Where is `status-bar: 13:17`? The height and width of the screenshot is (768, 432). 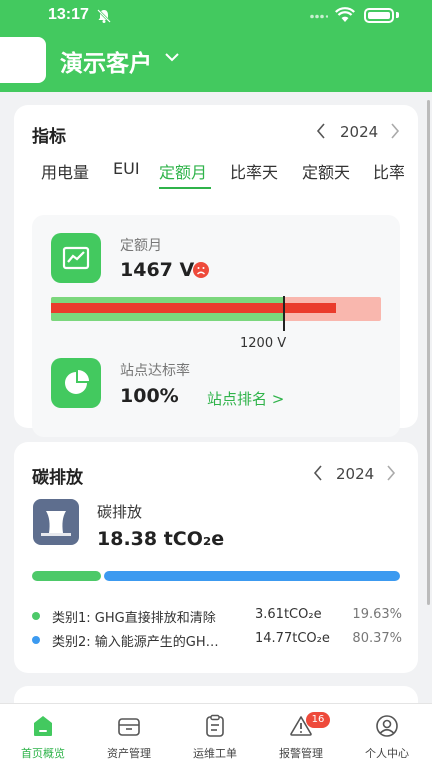 status-bar: 13:17 is located at coordinates (216, 16).